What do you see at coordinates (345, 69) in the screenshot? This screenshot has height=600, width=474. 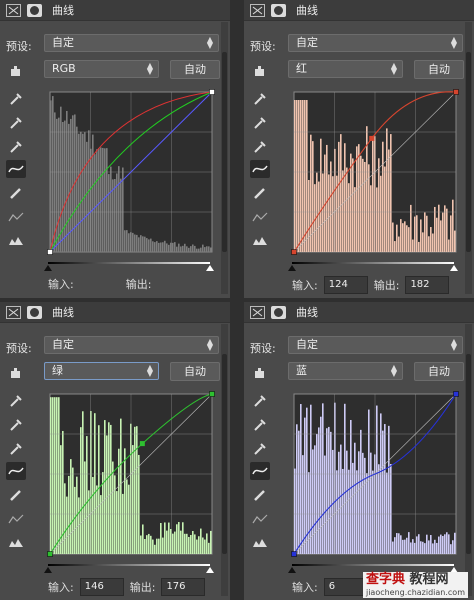 I see `channel-dropdown: 红 ▲ ▼` at bounding box center [345, 69].